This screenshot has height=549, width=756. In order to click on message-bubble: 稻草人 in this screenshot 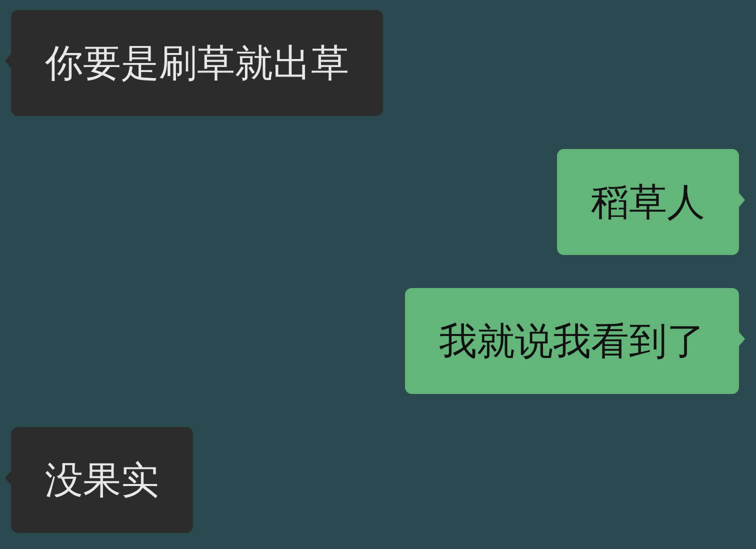, I will do `click(648, 202)`.